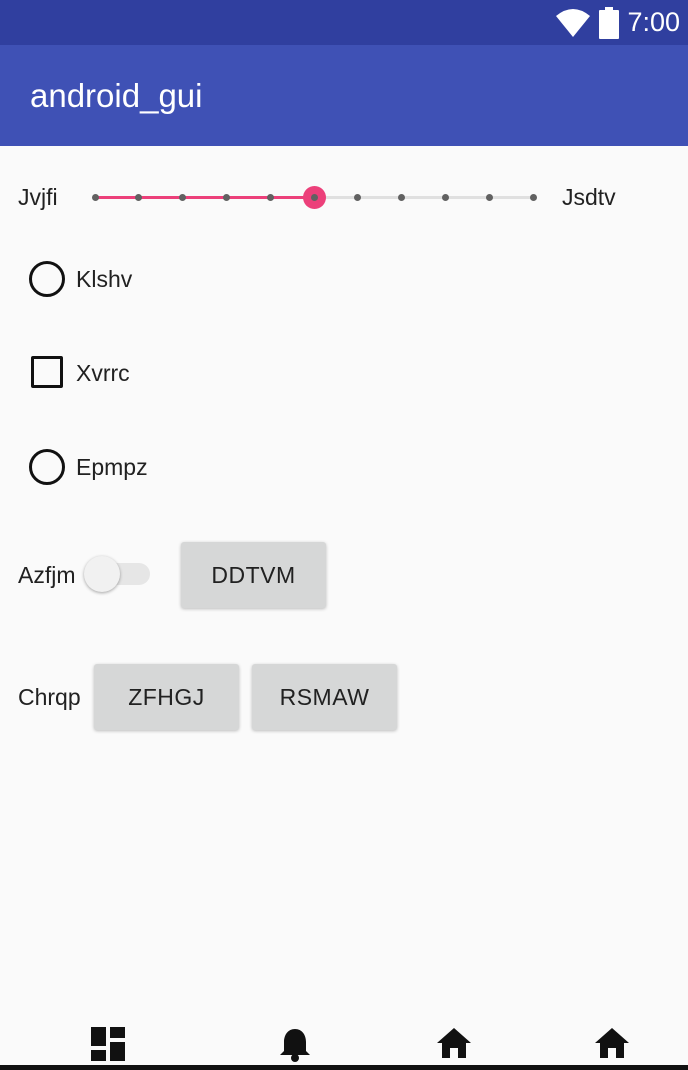  What do you see at coordinates (324, 697) in the screenshot?
I see `rsmaw-button: RSMAW` at bounding box center [324, 697].